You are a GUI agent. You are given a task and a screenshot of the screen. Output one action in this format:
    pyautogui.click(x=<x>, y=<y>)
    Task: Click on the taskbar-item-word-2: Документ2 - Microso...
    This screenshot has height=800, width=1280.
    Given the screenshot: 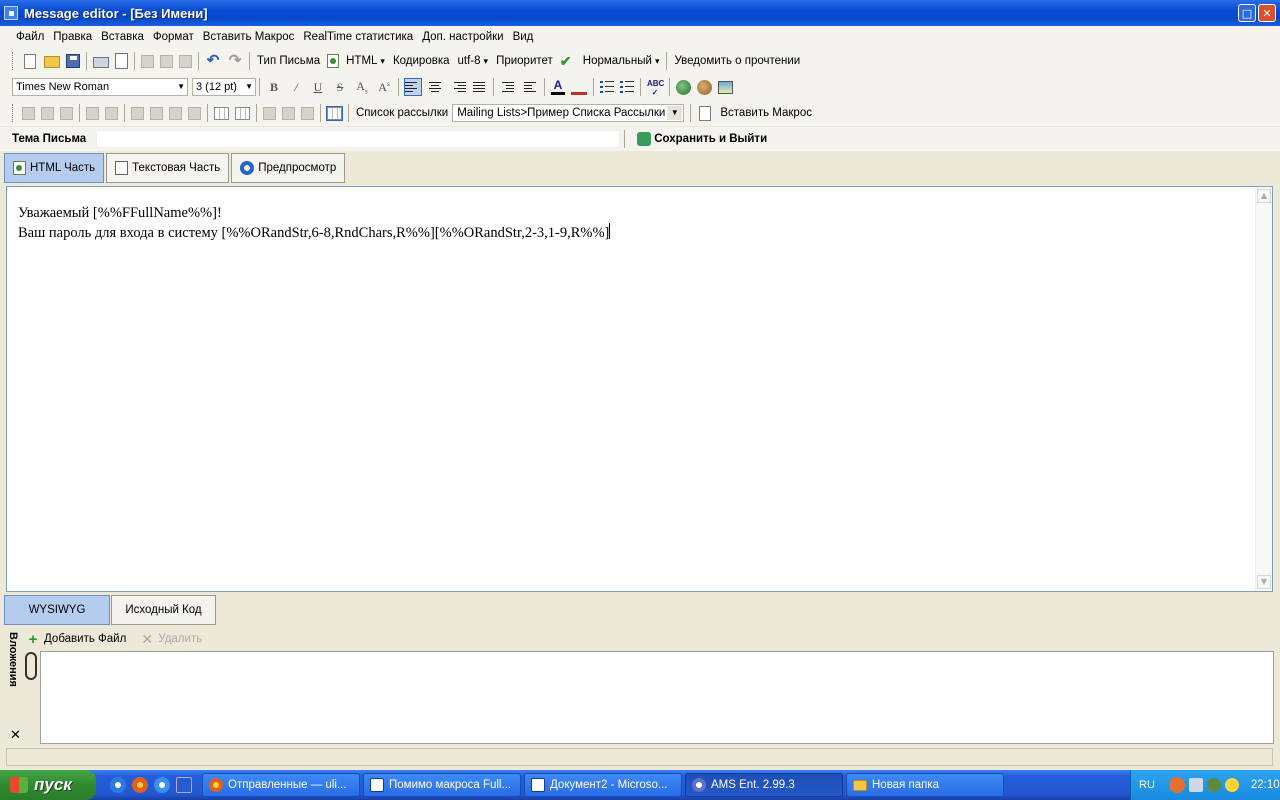 What is the action you would take?
    pyautogui.click(x=603, y=785)
    